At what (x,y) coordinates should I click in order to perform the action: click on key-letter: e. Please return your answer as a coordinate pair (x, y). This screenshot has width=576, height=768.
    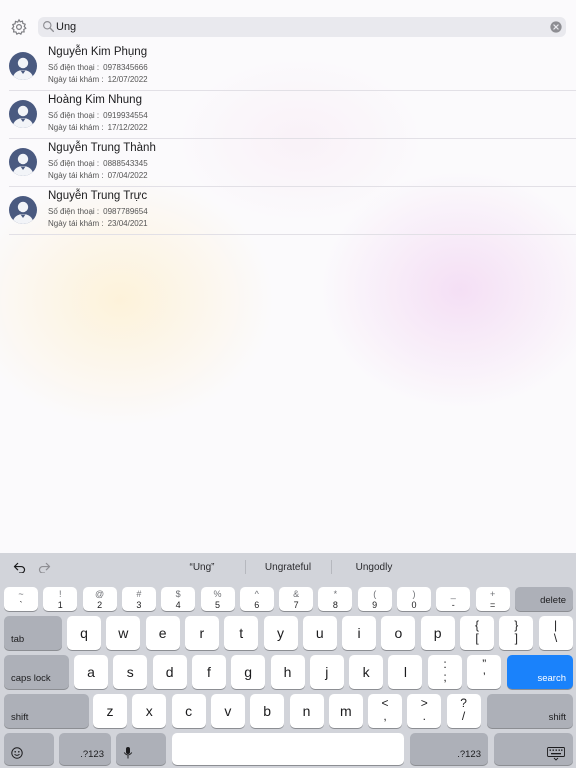
    Looking at the image, I should click on (162, 633).